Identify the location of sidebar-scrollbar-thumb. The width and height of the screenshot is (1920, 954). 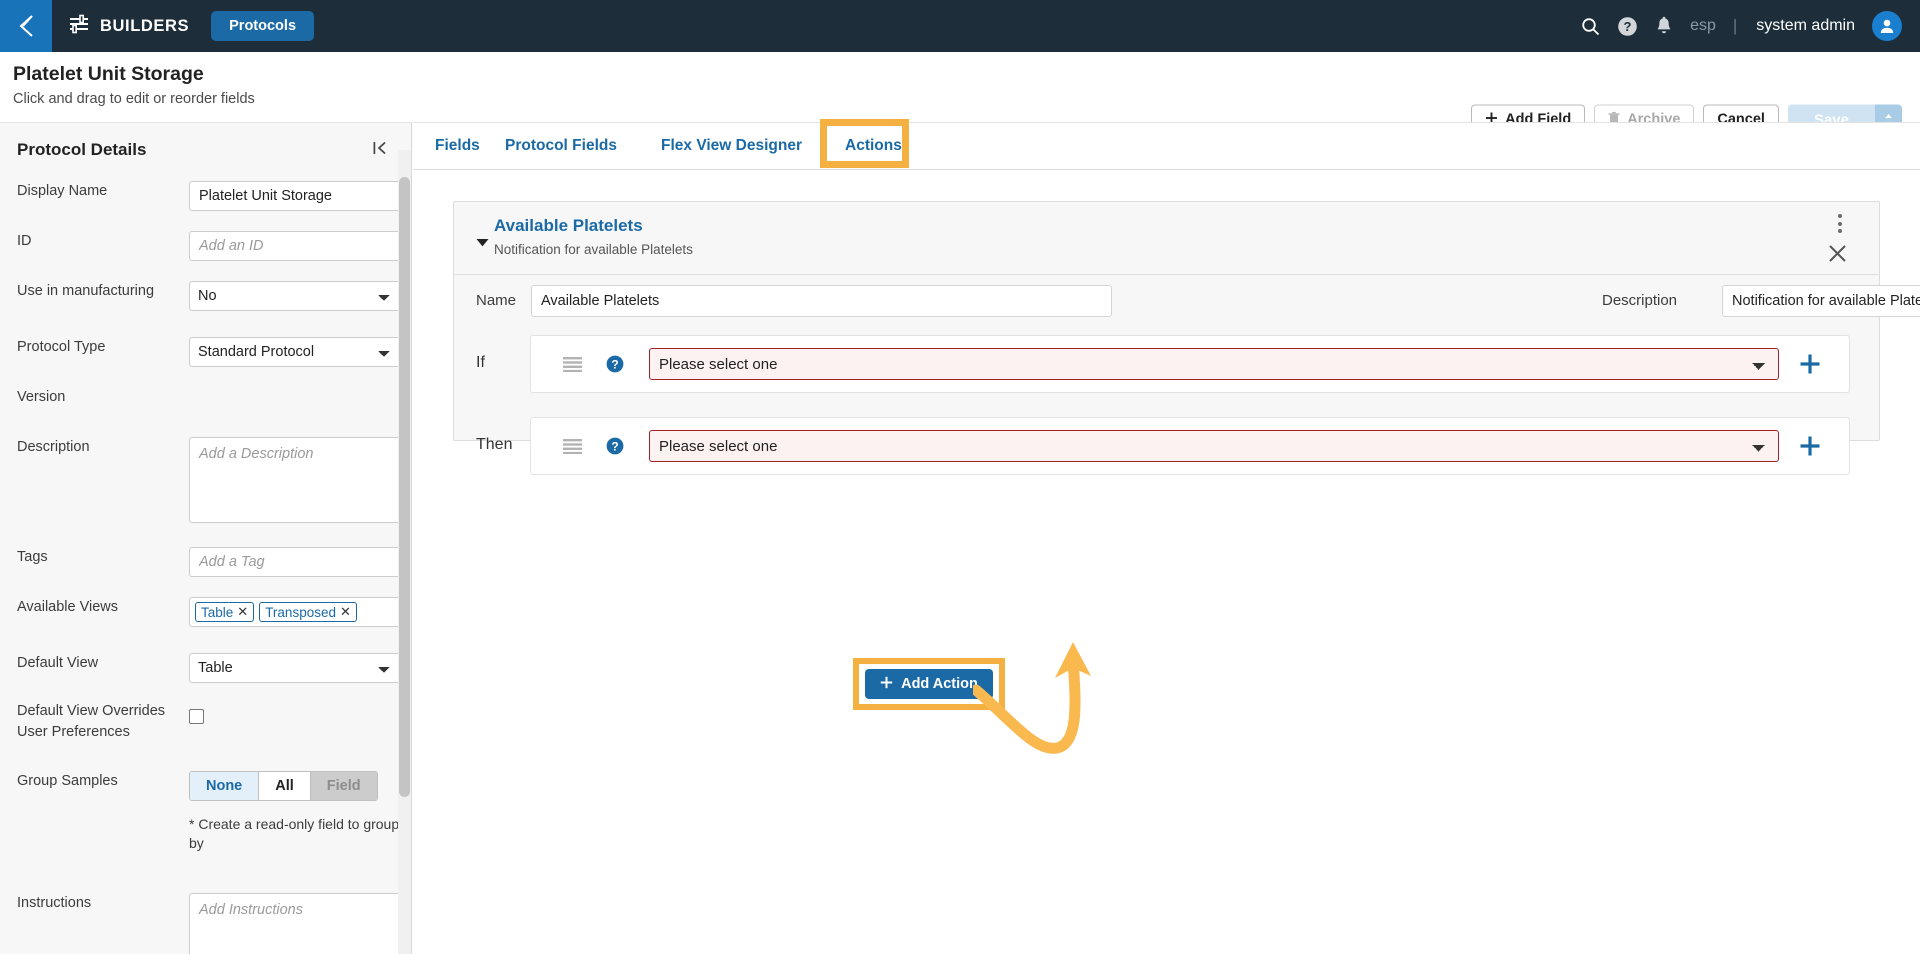
(404, 487).